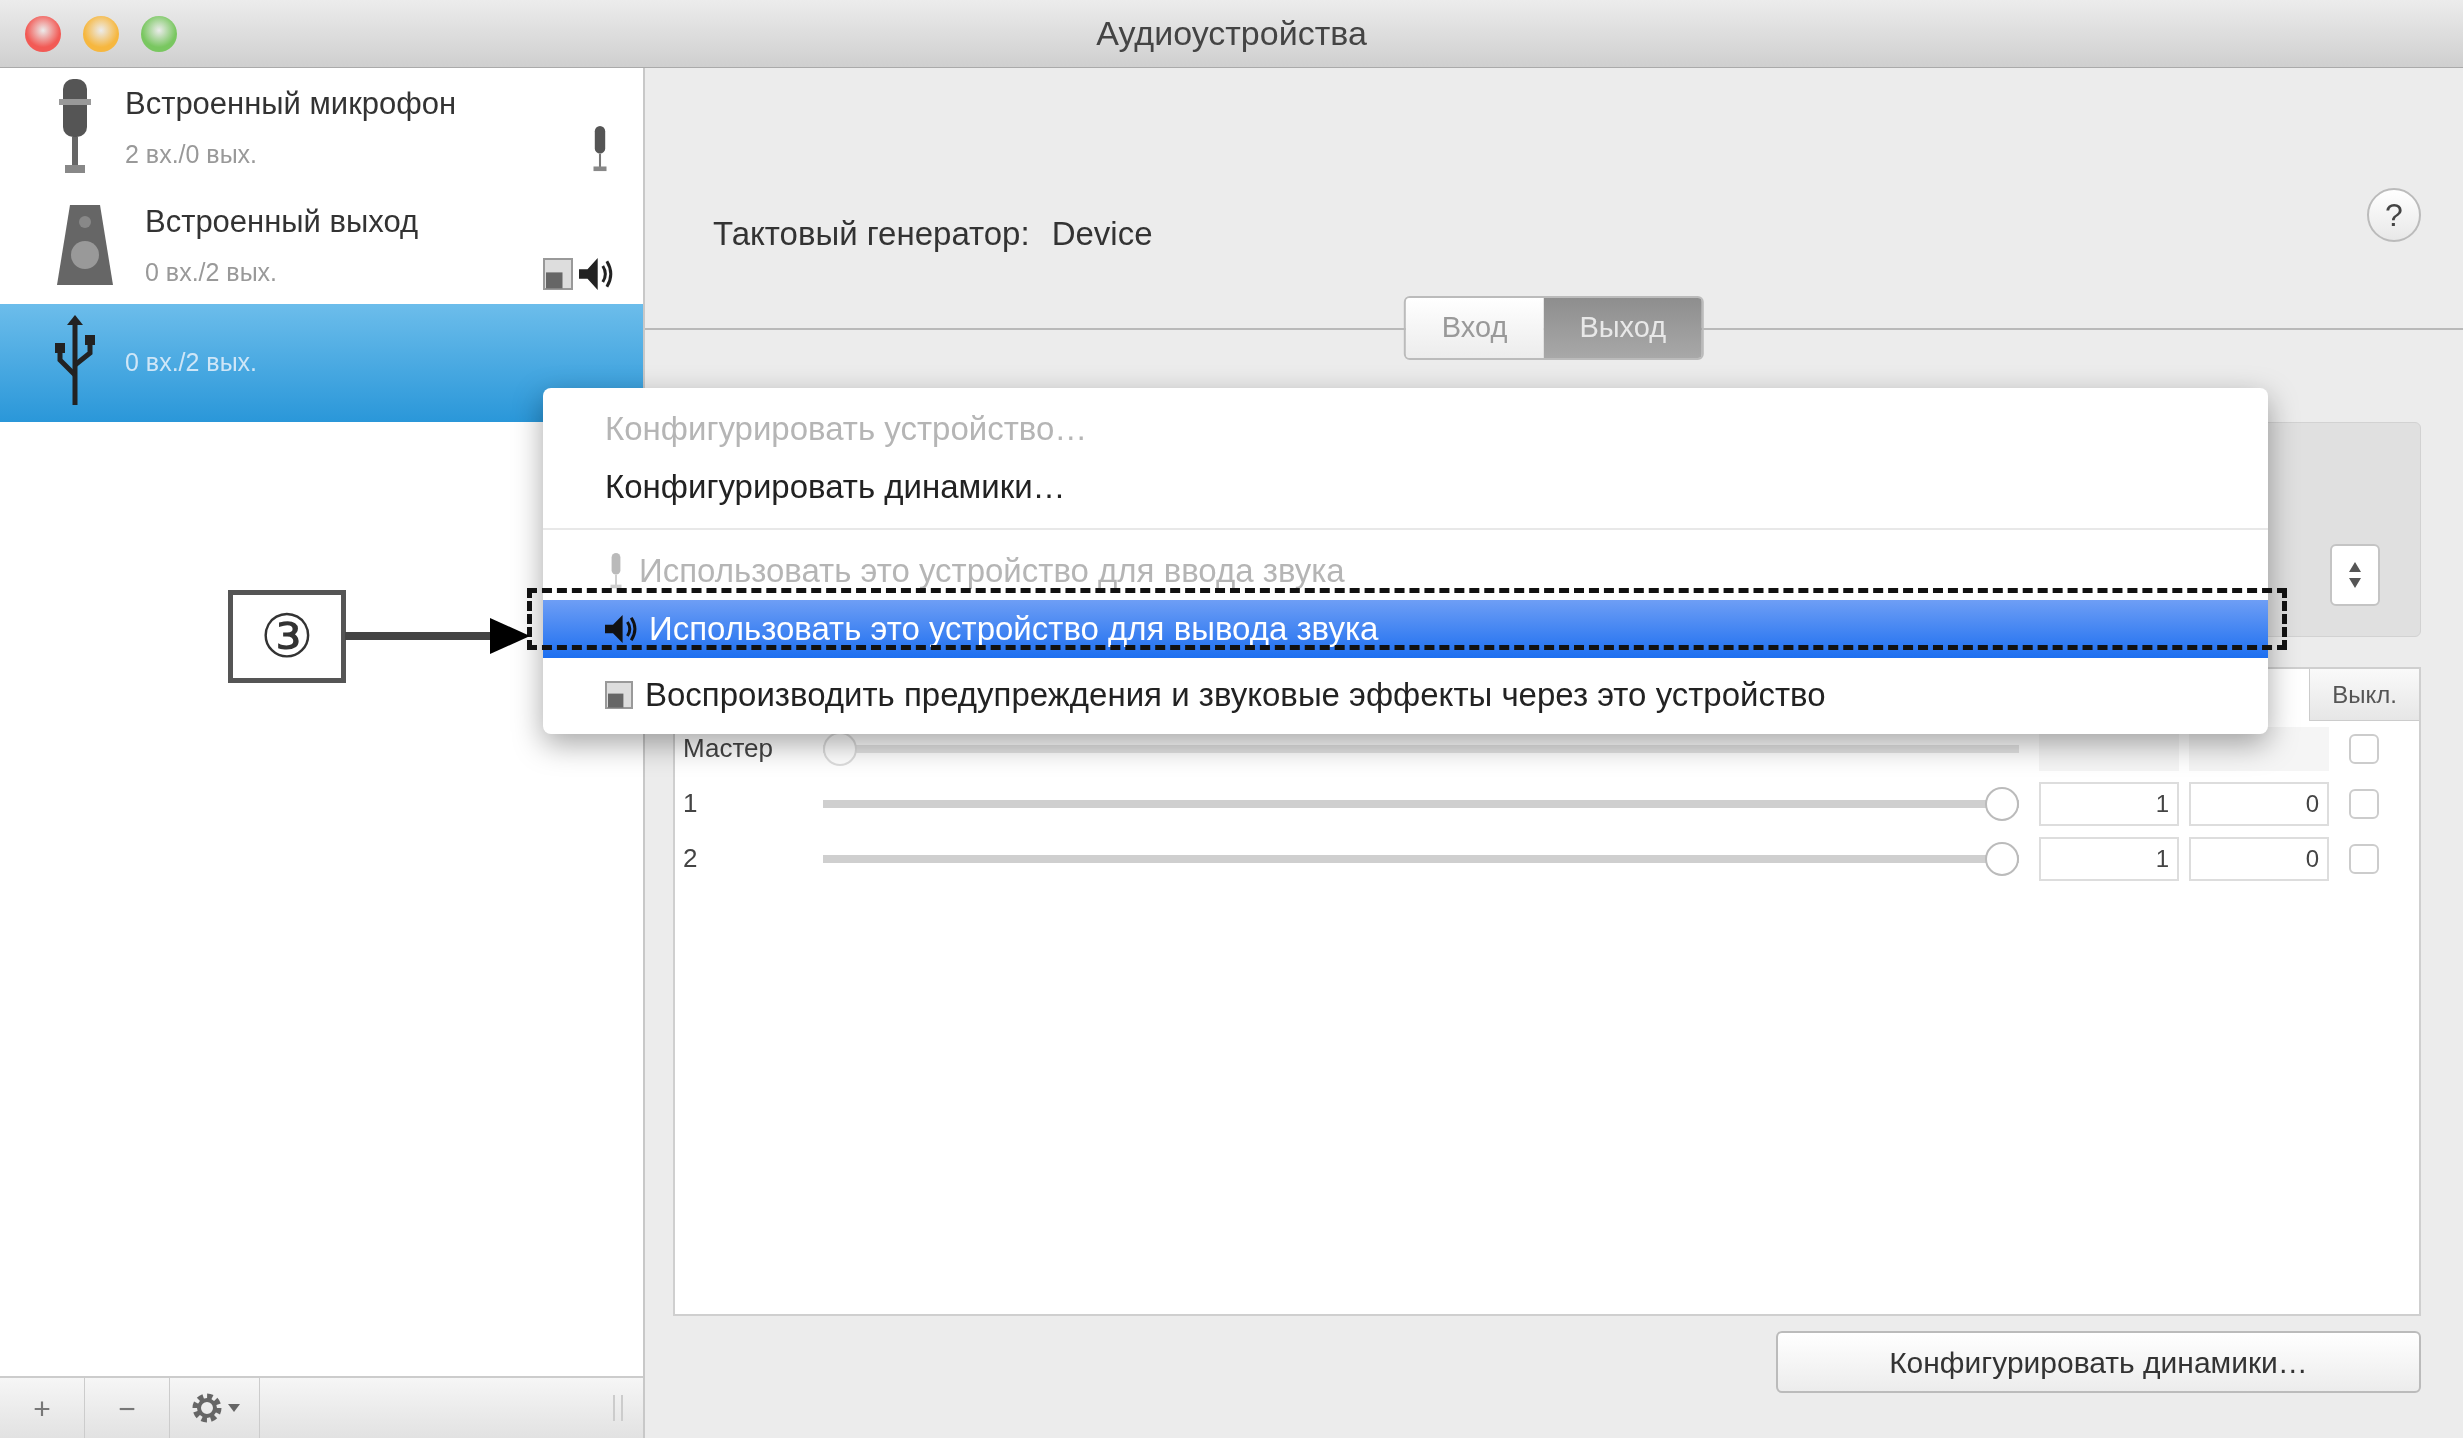  What do you see at coordinates (291, 104) in the screenshot?
I see `device-name: Встроенный микрофон` at bounding box center [291, 104].